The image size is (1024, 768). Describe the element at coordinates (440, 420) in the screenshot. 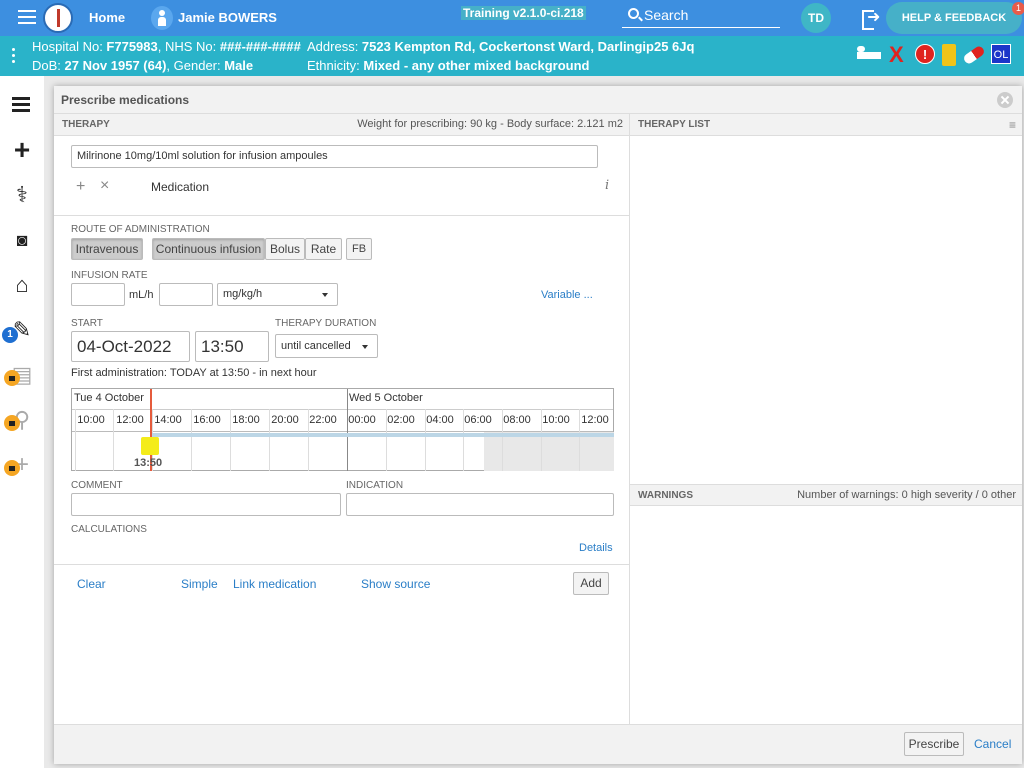

I see `timeline-hour: 04:00` at that location.